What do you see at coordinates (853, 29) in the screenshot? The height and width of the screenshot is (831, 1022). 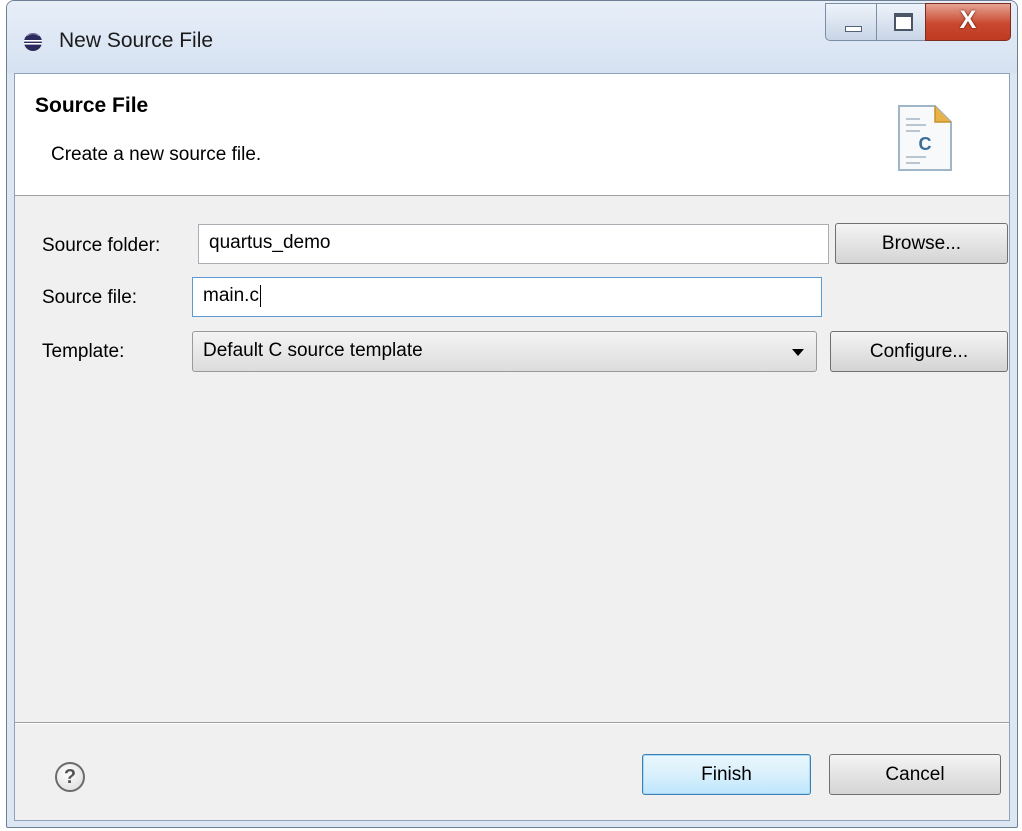 I see `minimize-icon` at bounding box center [853, 29].